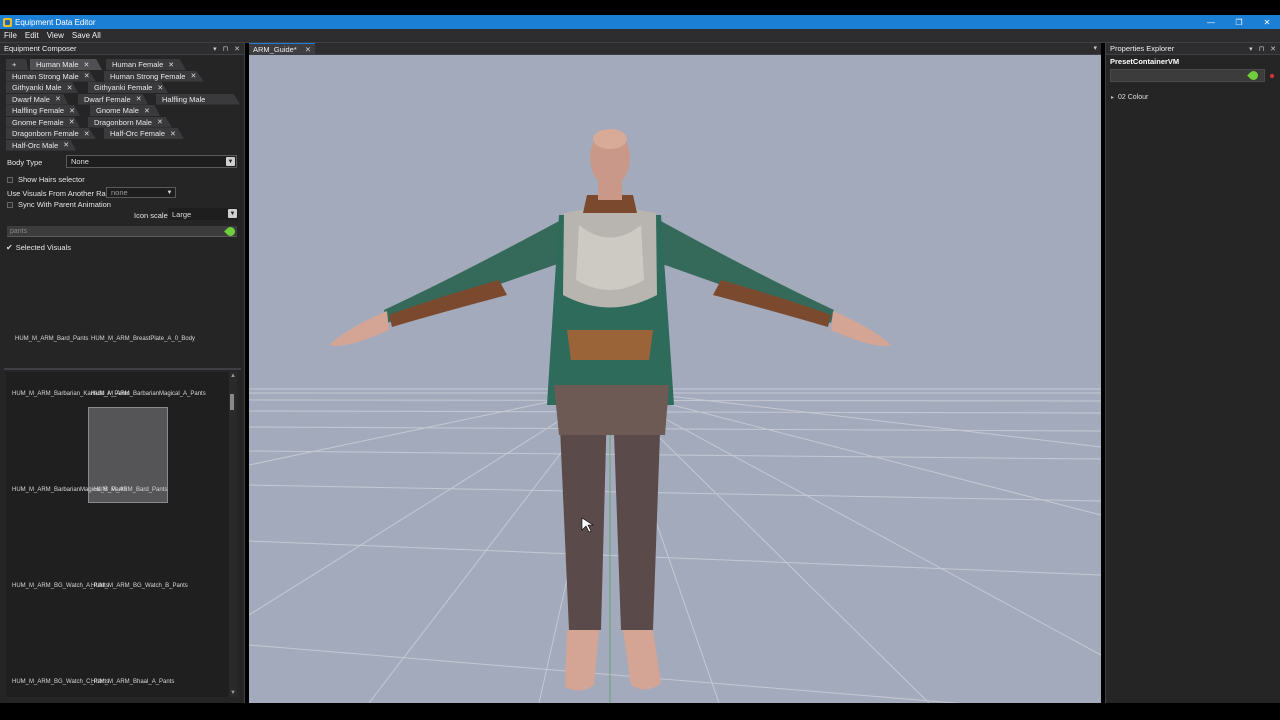 This screenshot has height=720, width=1280. I want to click on tab-label: Dwarf Male, so click(31, 99).